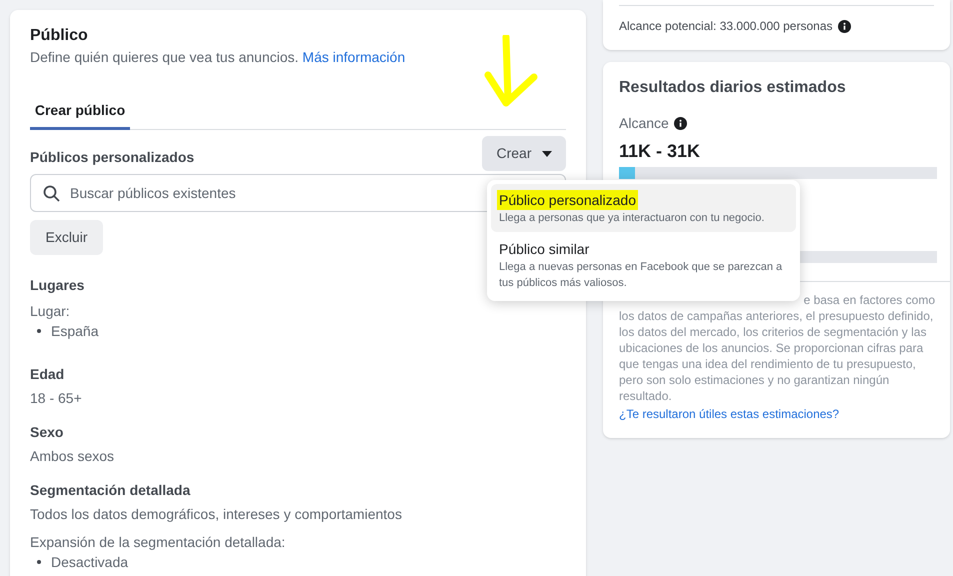 This screenshot has height=576, width=953. What do you see at coordinates (56, 398) in the screenshot?
I see `section-value: 18 - 65+` at bounding box center [56, 398].